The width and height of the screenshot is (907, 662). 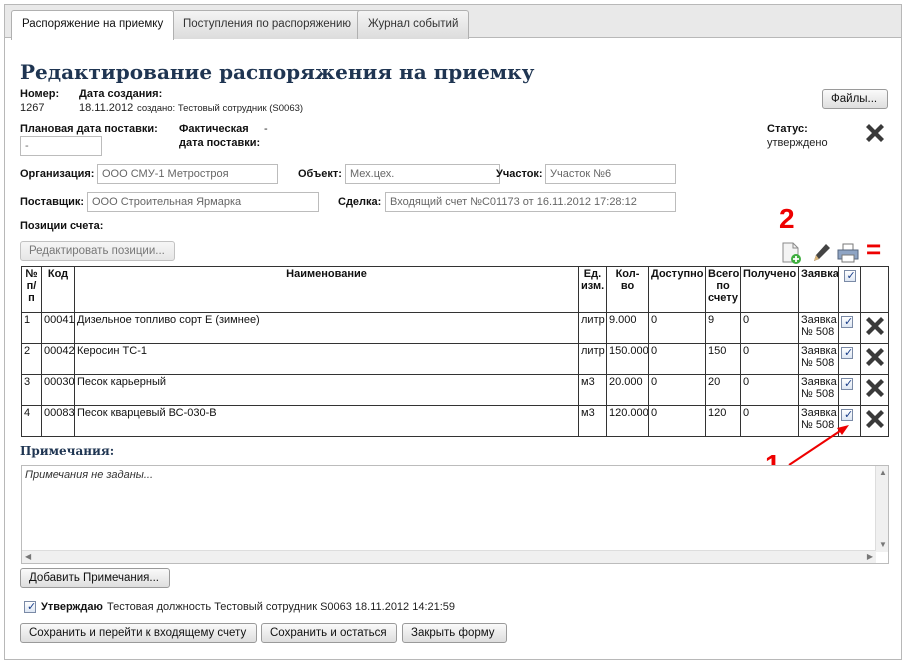 I want to click on approve-checkbox: ✓, so click(x=30, y=607).